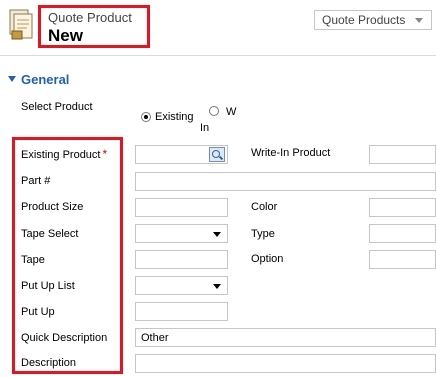 Image resolution: width=436 pixels, height=377 pixels. Describe the element at coordinates (65, 35) in the screenshot. I see `record-name: New` at that location.